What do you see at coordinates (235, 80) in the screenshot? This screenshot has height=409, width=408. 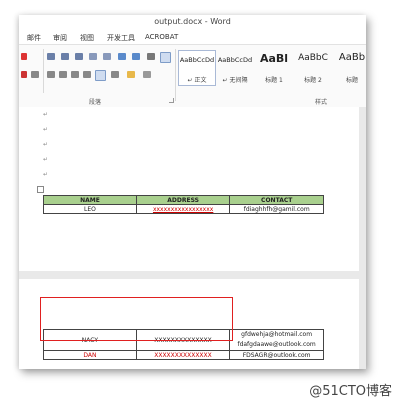 I see `style-name: ↵ 无间隔` at bounding box center [235, 80].